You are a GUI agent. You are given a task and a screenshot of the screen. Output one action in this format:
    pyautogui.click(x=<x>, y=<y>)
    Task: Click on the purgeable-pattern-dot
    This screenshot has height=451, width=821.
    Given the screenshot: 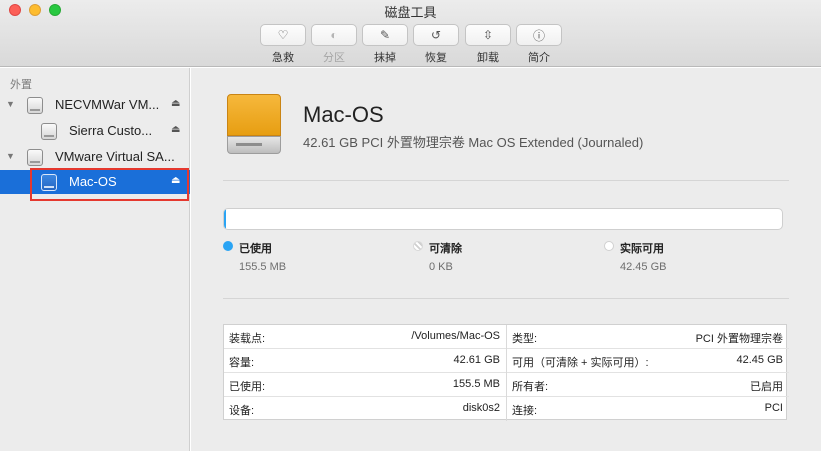 What is the action you would take?
    pyautogui.click(x=418, y=246)
    